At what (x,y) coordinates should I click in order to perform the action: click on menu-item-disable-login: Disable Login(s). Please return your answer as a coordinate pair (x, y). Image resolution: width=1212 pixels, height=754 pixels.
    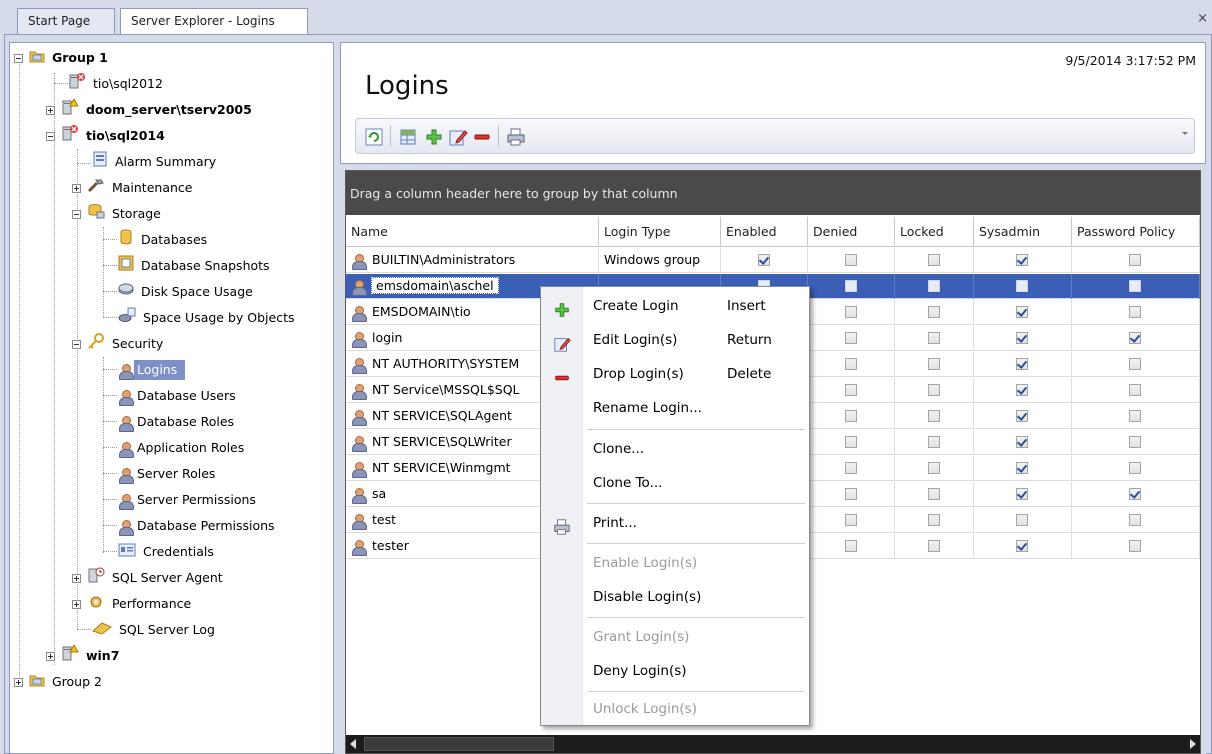
    Looking at the image, I should click on (675, 597).